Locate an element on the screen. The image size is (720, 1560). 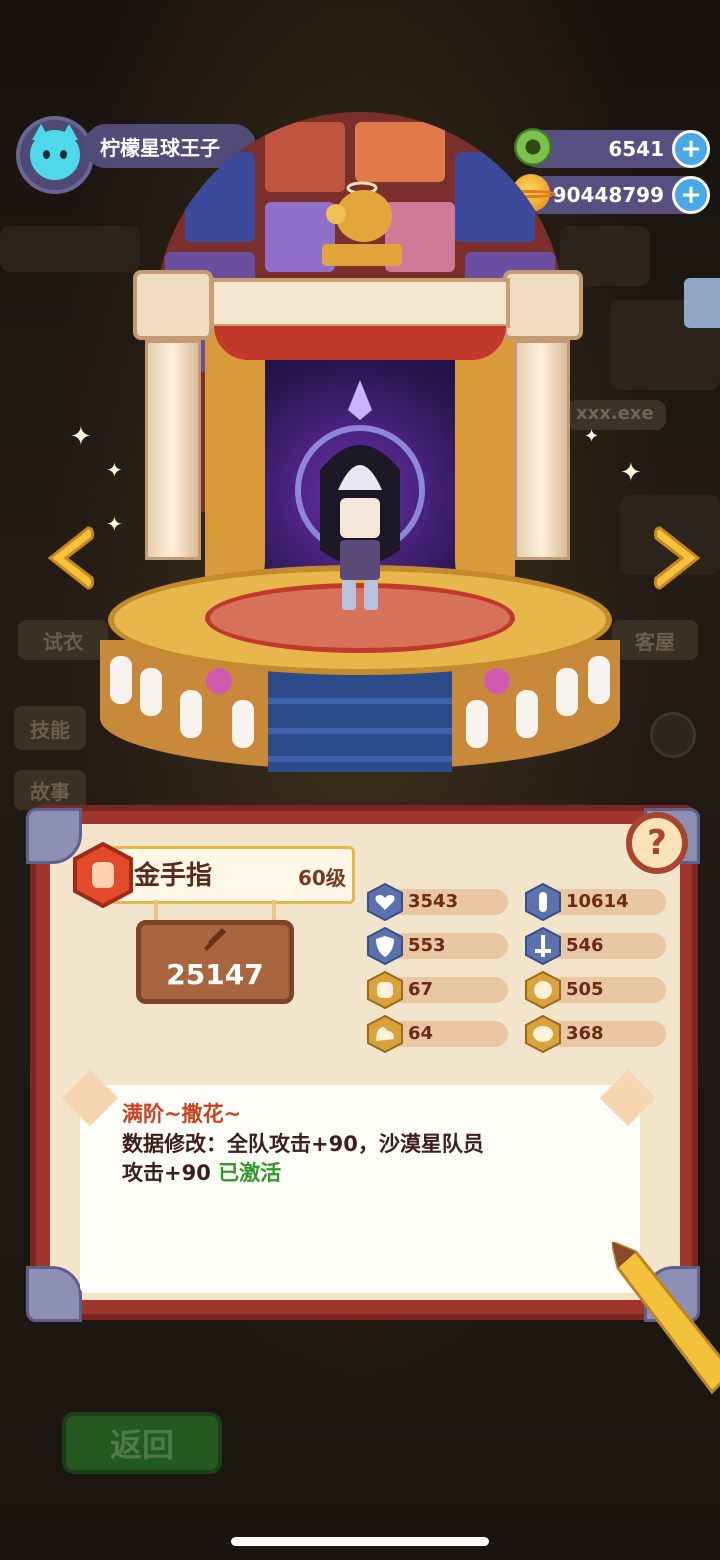
back-button: 返回 is located at coordinates (142, 1443).